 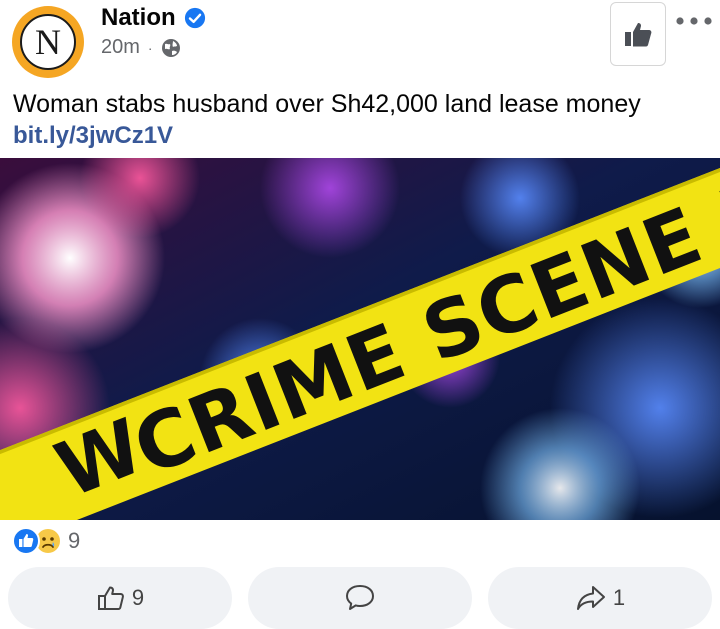 I want to click on comment-button, so click(x=360, y=598).